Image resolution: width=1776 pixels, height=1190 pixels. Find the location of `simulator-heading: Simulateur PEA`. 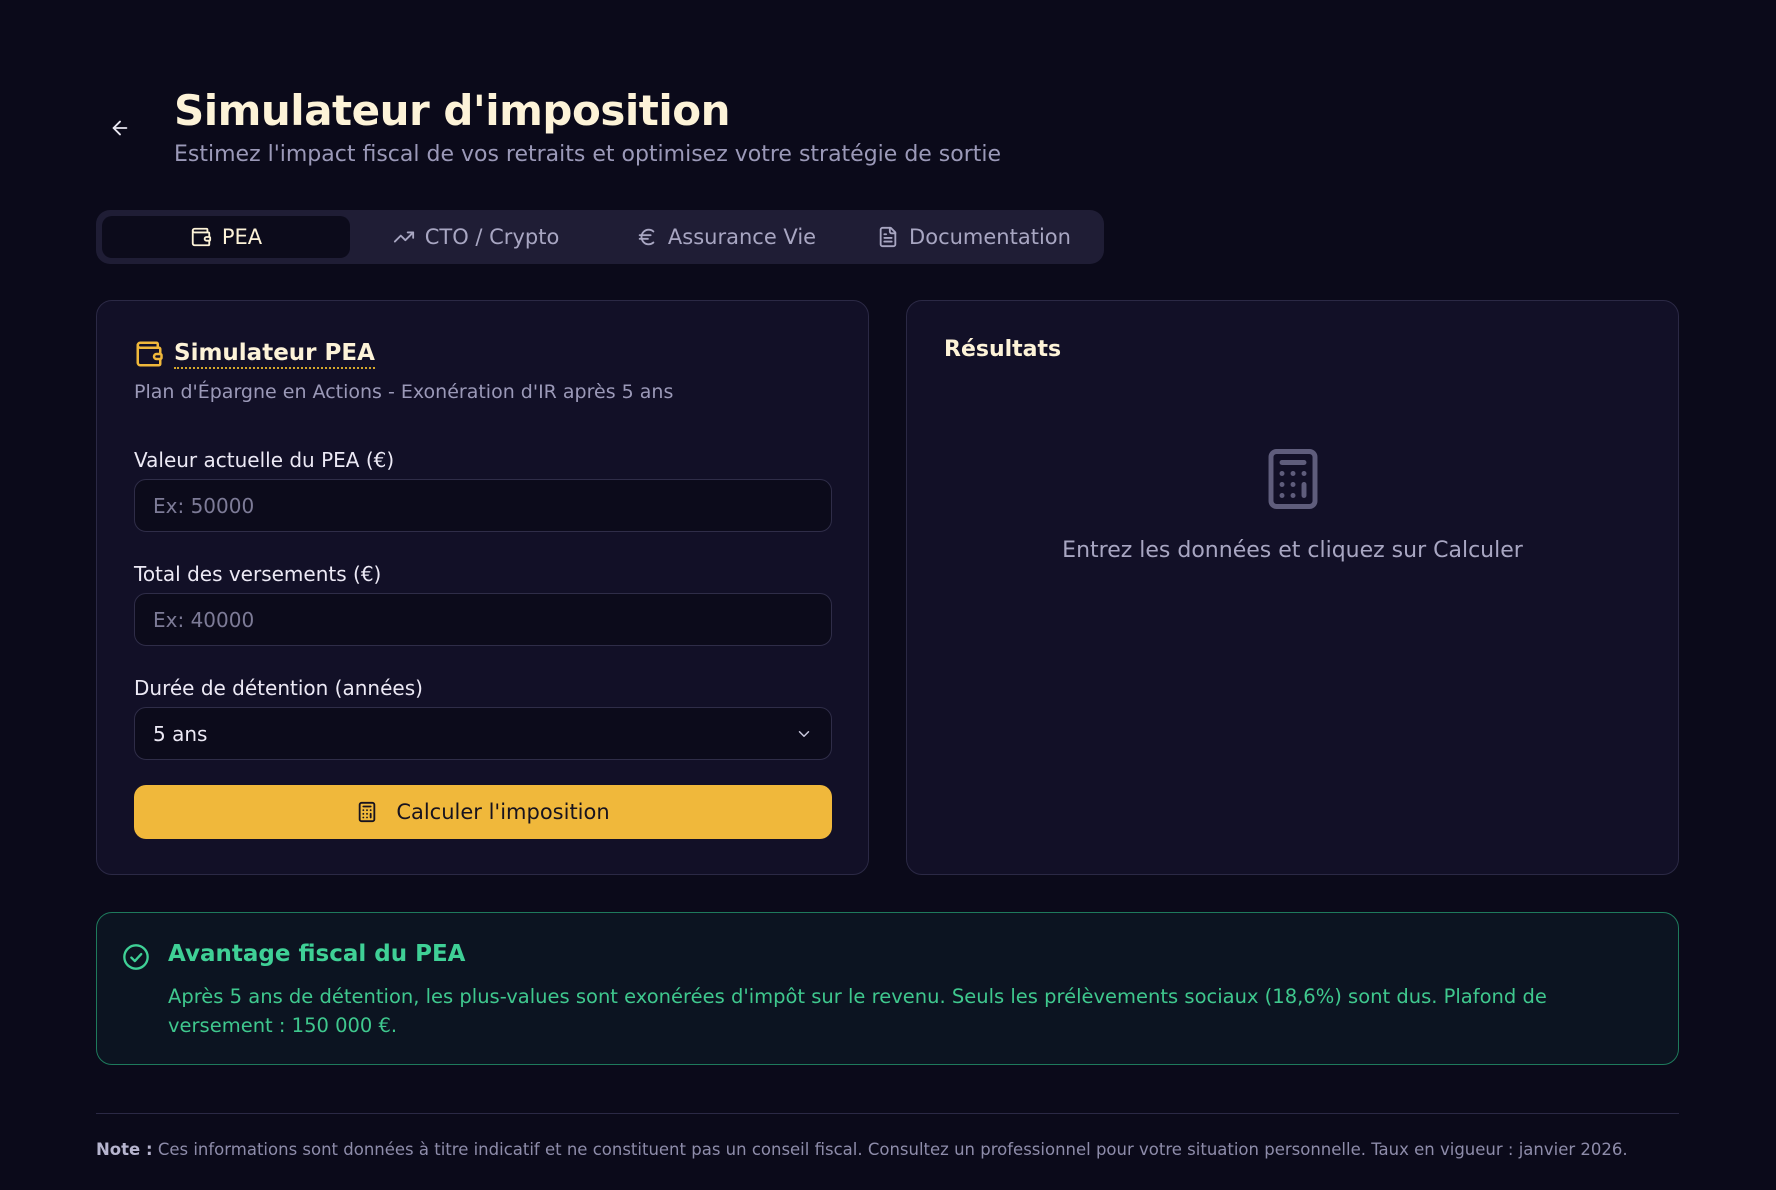

simulator-heading: Simulateur PEA is located at coordinates (254, 354).